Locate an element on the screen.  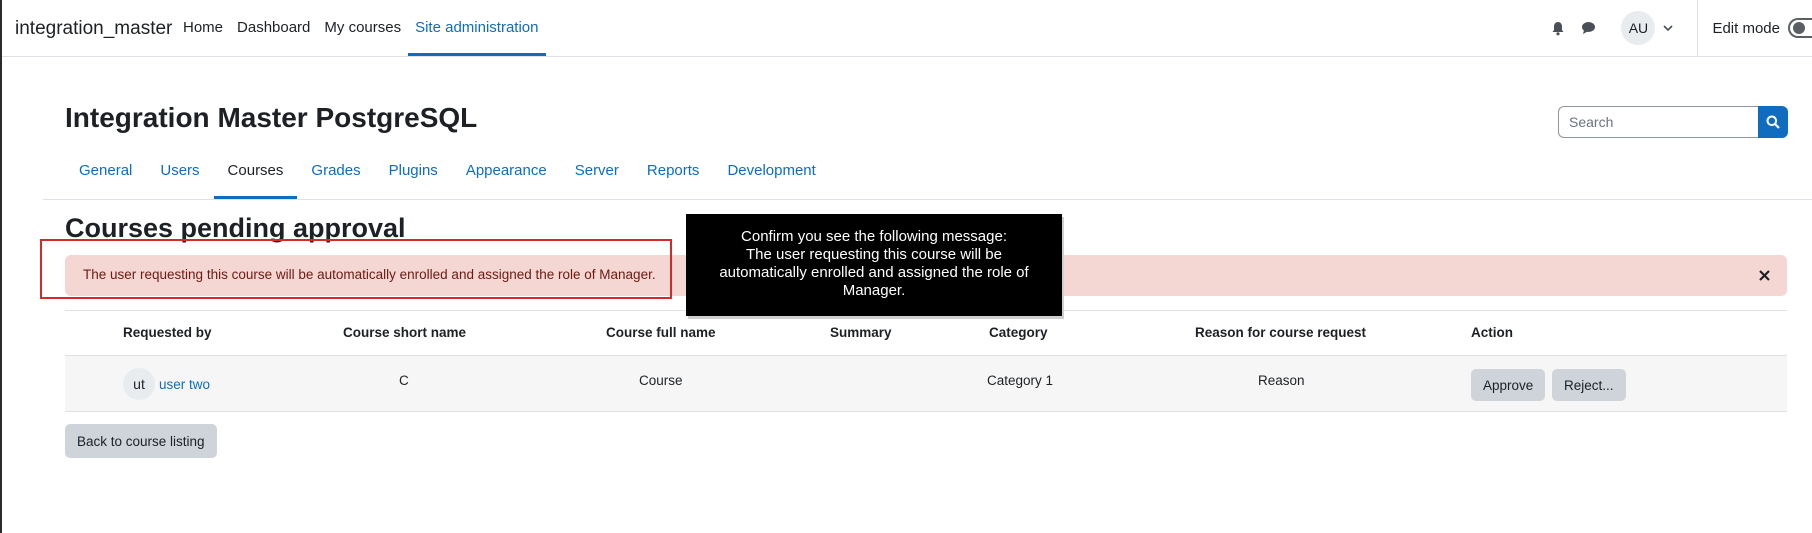
window-frame-left is located at coordinates (1, 266).